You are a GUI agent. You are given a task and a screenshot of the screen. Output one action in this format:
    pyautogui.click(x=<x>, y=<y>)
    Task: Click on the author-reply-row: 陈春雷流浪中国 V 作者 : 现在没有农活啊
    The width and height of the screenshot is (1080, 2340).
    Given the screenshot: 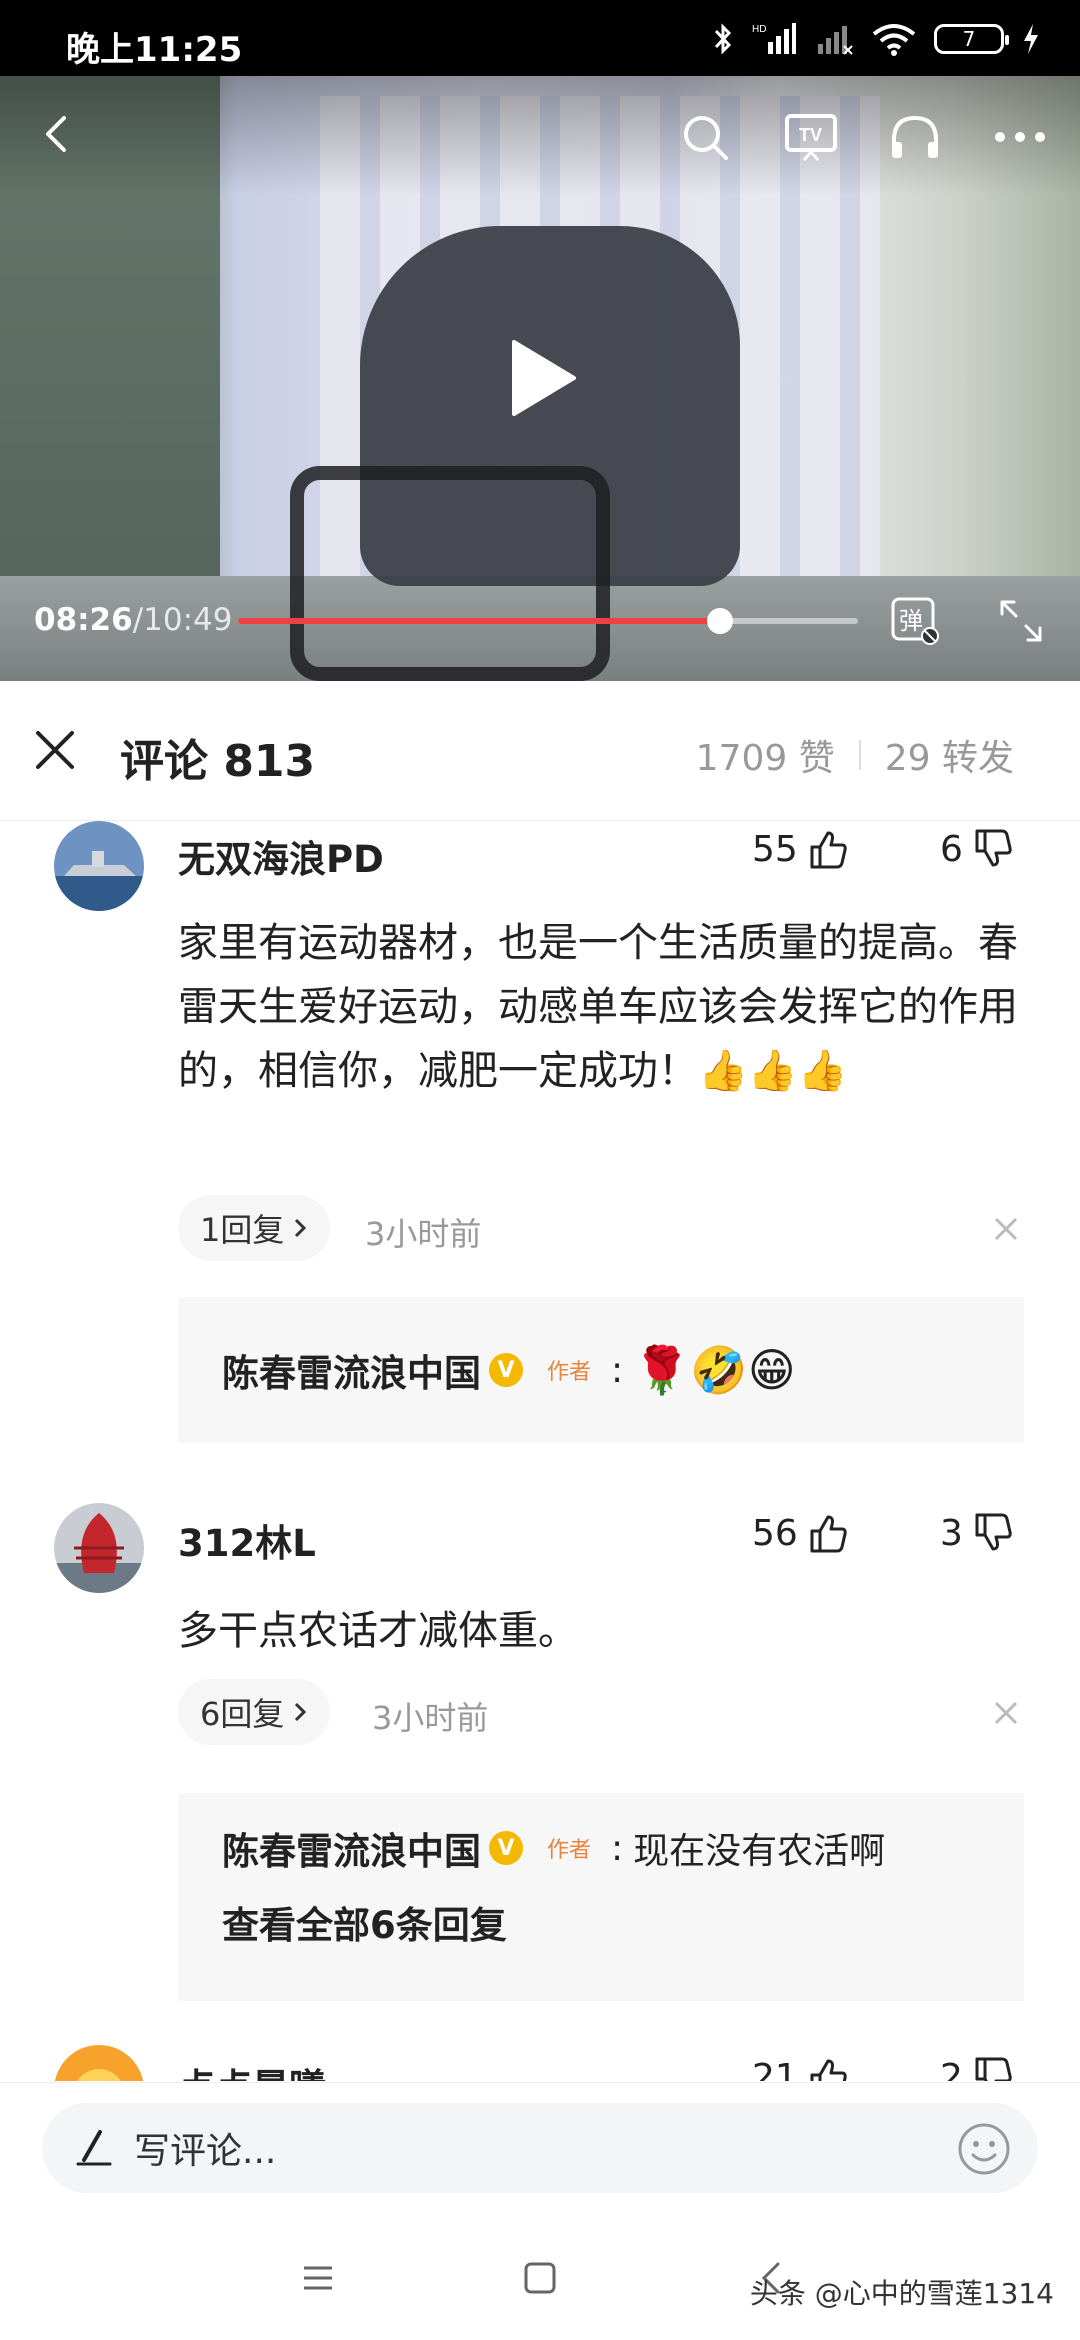 What is the action you would take?
    pyautogui.click(x=601, y=1848)
    